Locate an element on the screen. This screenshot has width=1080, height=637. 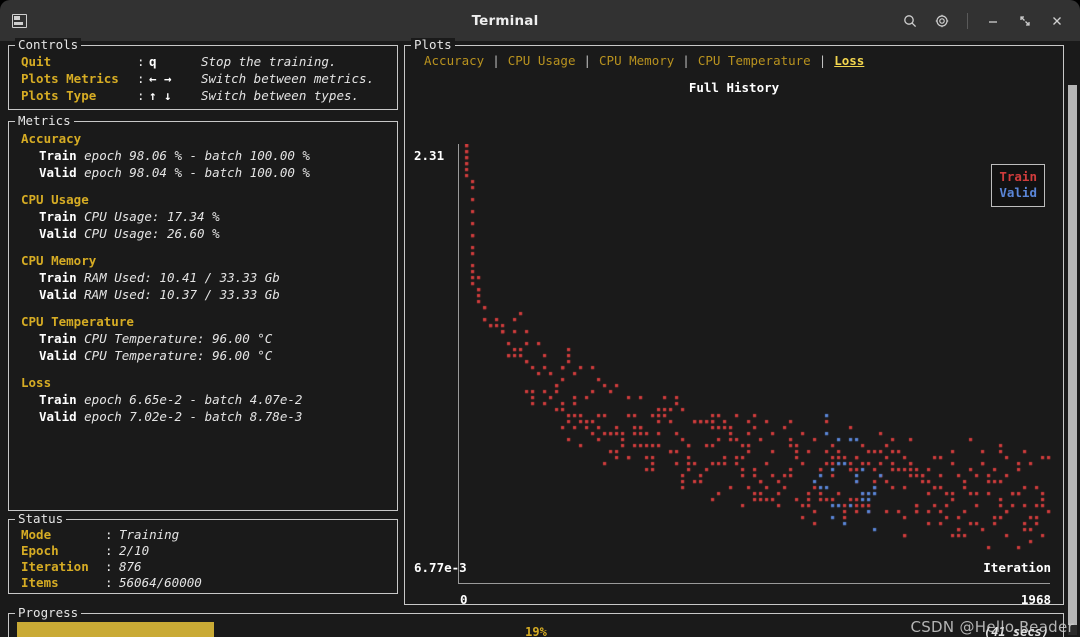
control-row: Plots Type: ↑ ↓ Switch between types. is located at coordinates (209, 95).